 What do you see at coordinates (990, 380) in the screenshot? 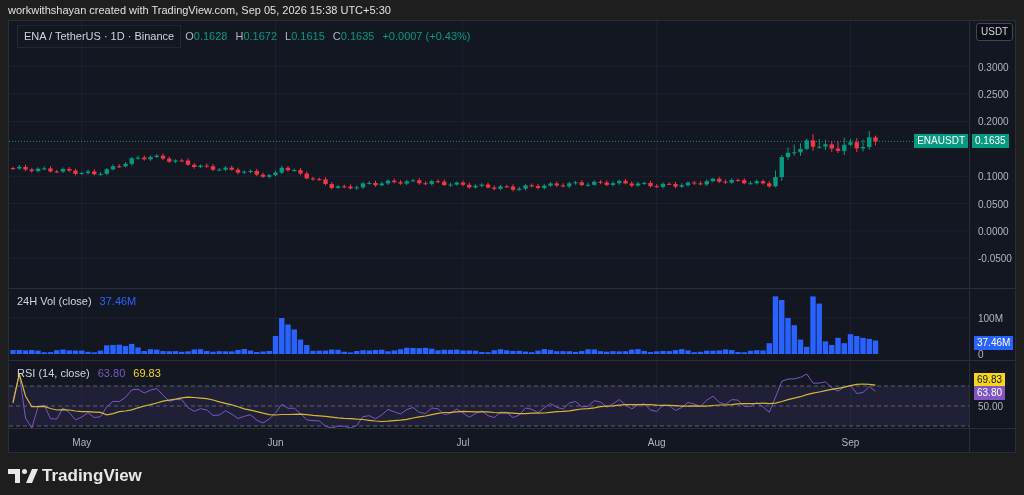
I see `rsi-average-tag: 69.83` at bounding box center [990, 380].